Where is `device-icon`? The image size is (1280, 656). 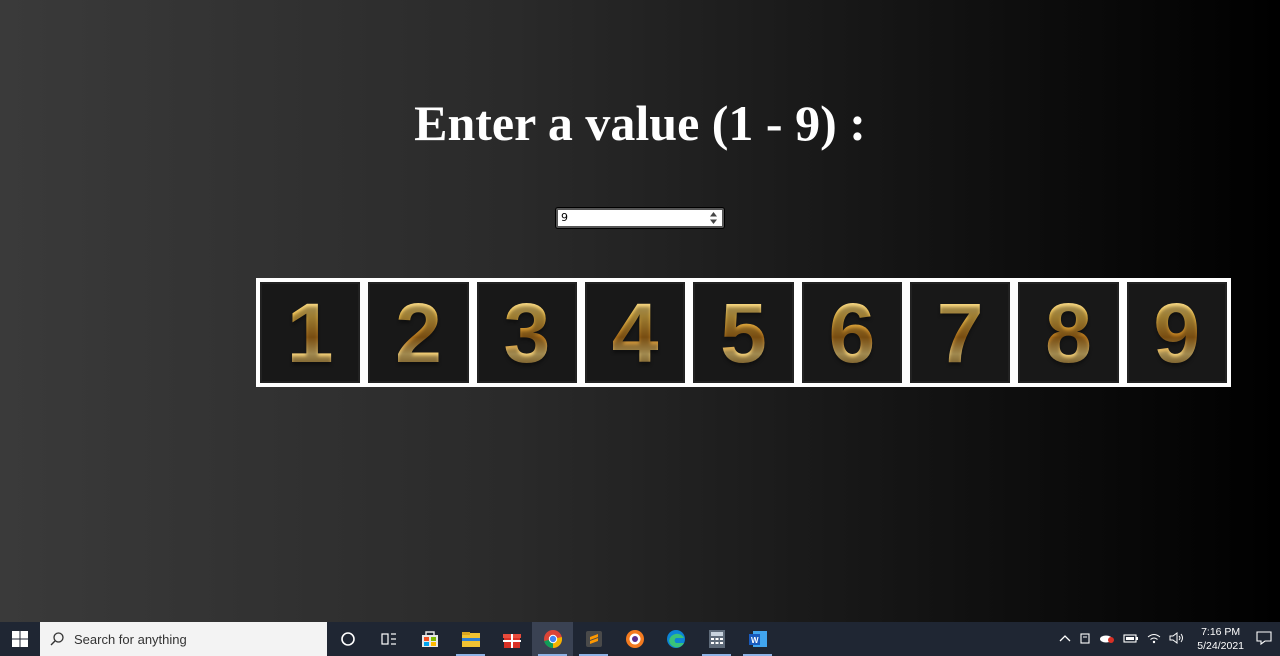
device-icon is located at coordinates (1085, 639).